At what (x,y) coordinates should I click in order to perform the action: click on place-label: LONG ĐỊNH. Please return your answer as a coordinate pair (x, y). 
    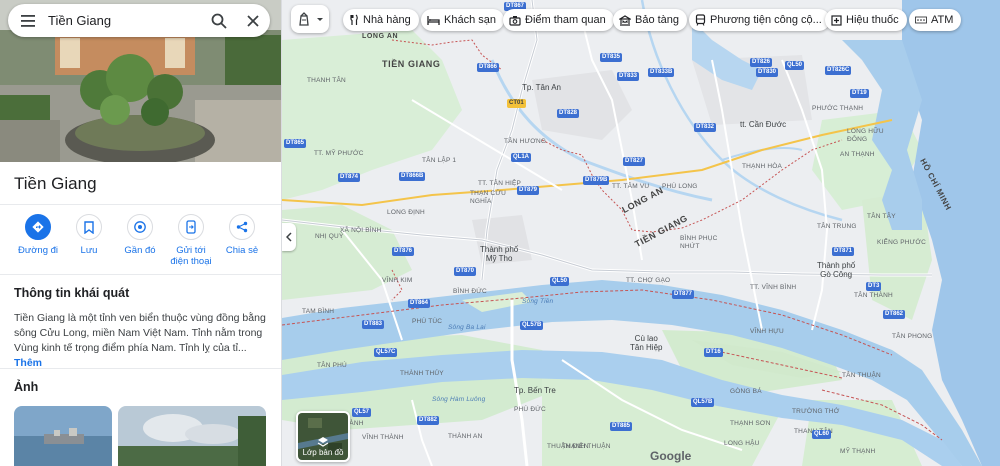
    Looking at the image, I should click on (406, 212).